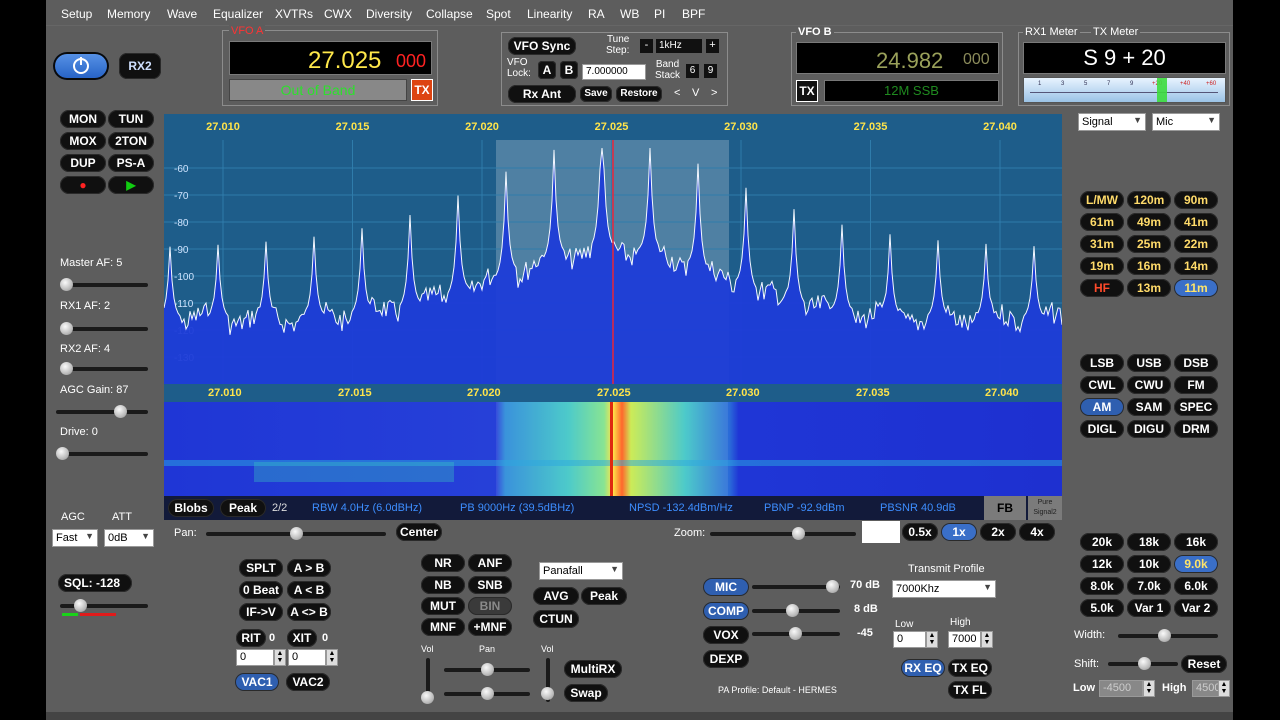 Image resolution: width=1280 pixels, height=720 pixels. What do you see at coordinates (1149, 608) in the screenshot?
I see `filter-var1: Var 1` at bounding box center [1149, 608].